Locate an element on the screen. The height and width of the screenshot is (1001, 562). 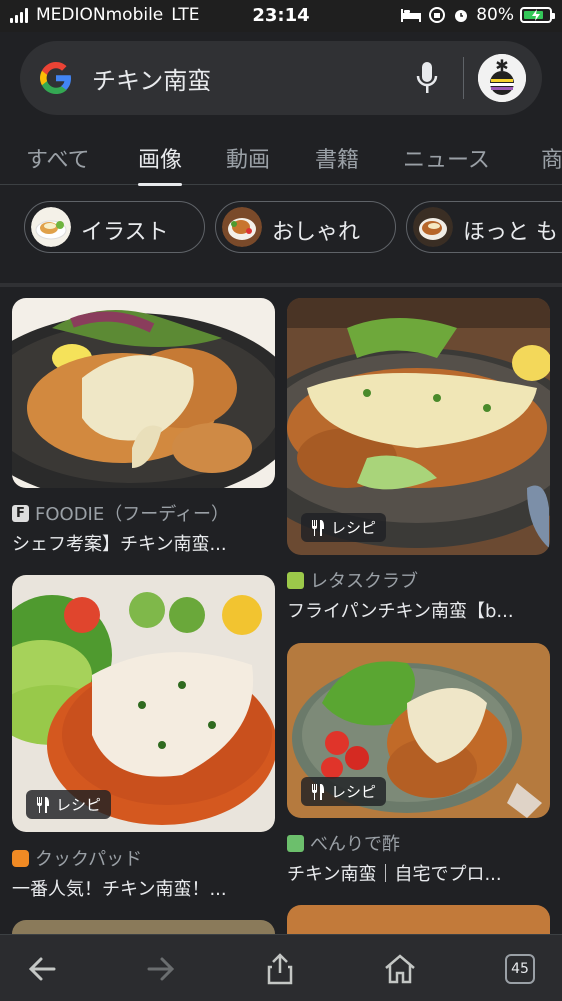
forward-arrow-icon is located at coordinates (161, 969).